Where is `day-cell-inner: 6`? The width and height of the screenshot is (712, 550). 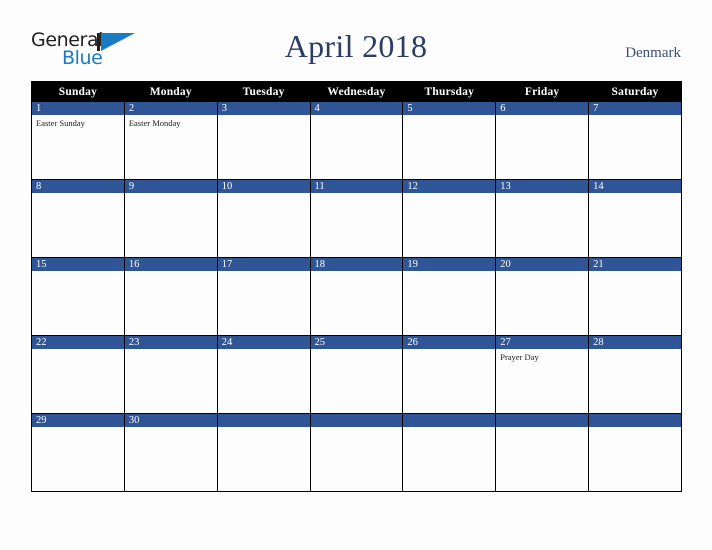 day-cell-inner: 6 is located at coordinates (542, 140).